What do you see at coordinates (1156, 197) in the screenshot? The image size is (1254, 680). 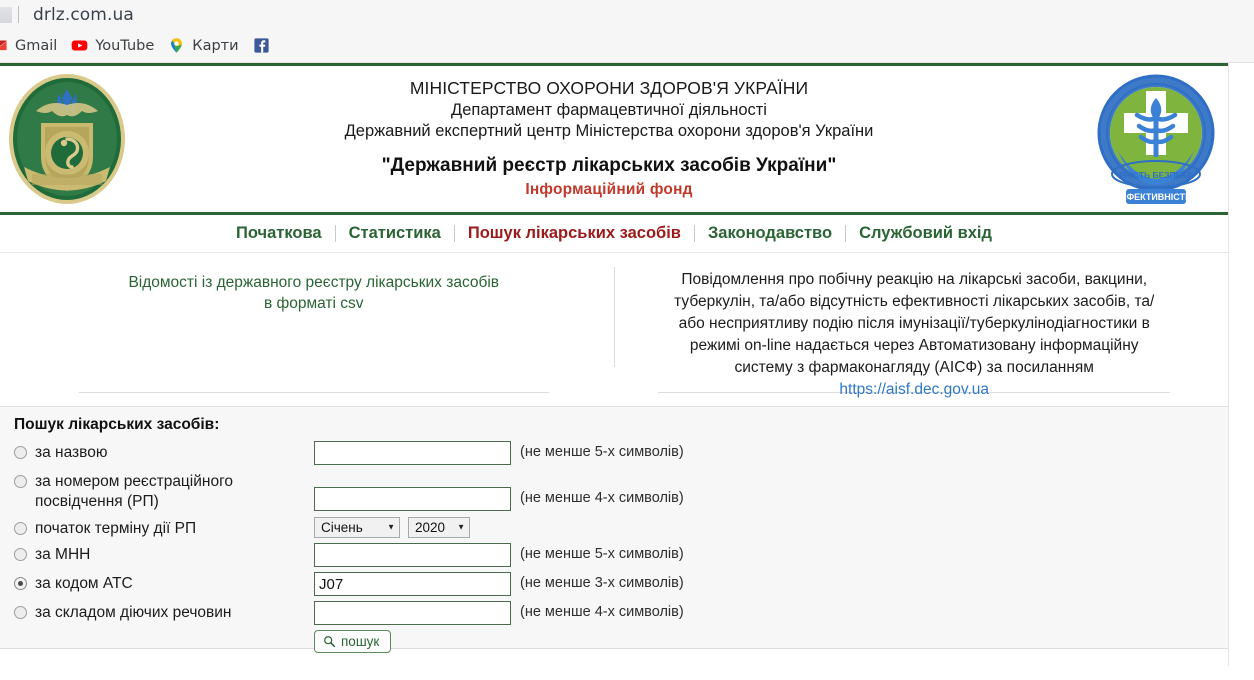 I see `svg-text: ЕФЕКТИВНІСТЬ` at bounding box center [1156, 197].